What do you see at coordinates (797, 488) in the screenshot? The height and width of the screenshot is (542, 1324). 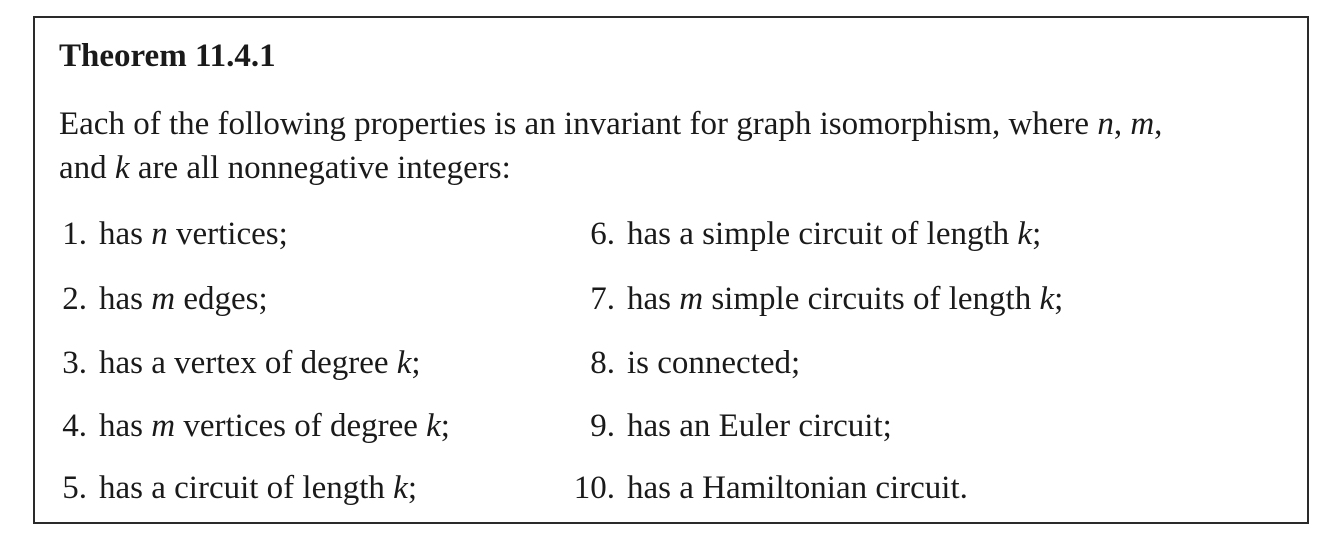 I see `item-text: has a Hamiltonian circuit.` at bounding box center [797, 488].